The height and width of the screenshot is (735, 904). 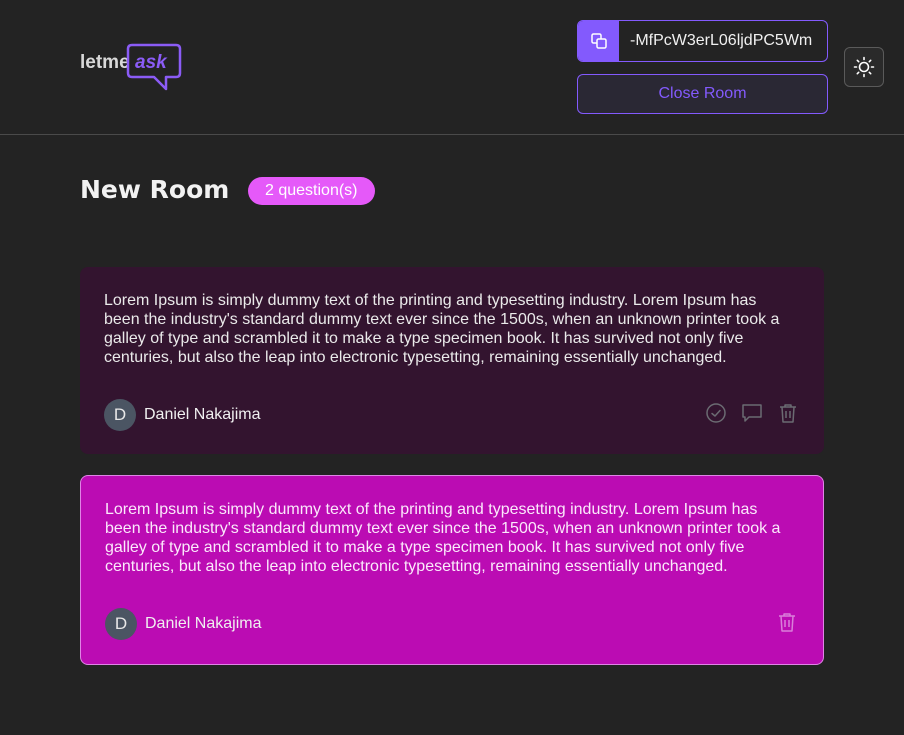 I want to click on room-code-button: -MfPcW3erL06ljdPC5Wm, so click(x=702, y=41).